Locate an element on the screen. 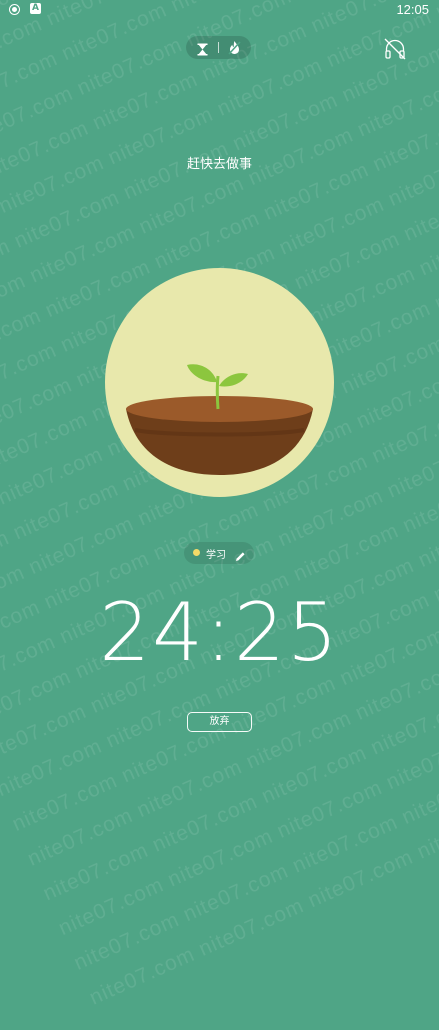 This screenshot has height=1030, width=439. motivation-text: 赶快去做事 is located at coordinates (219, 164).